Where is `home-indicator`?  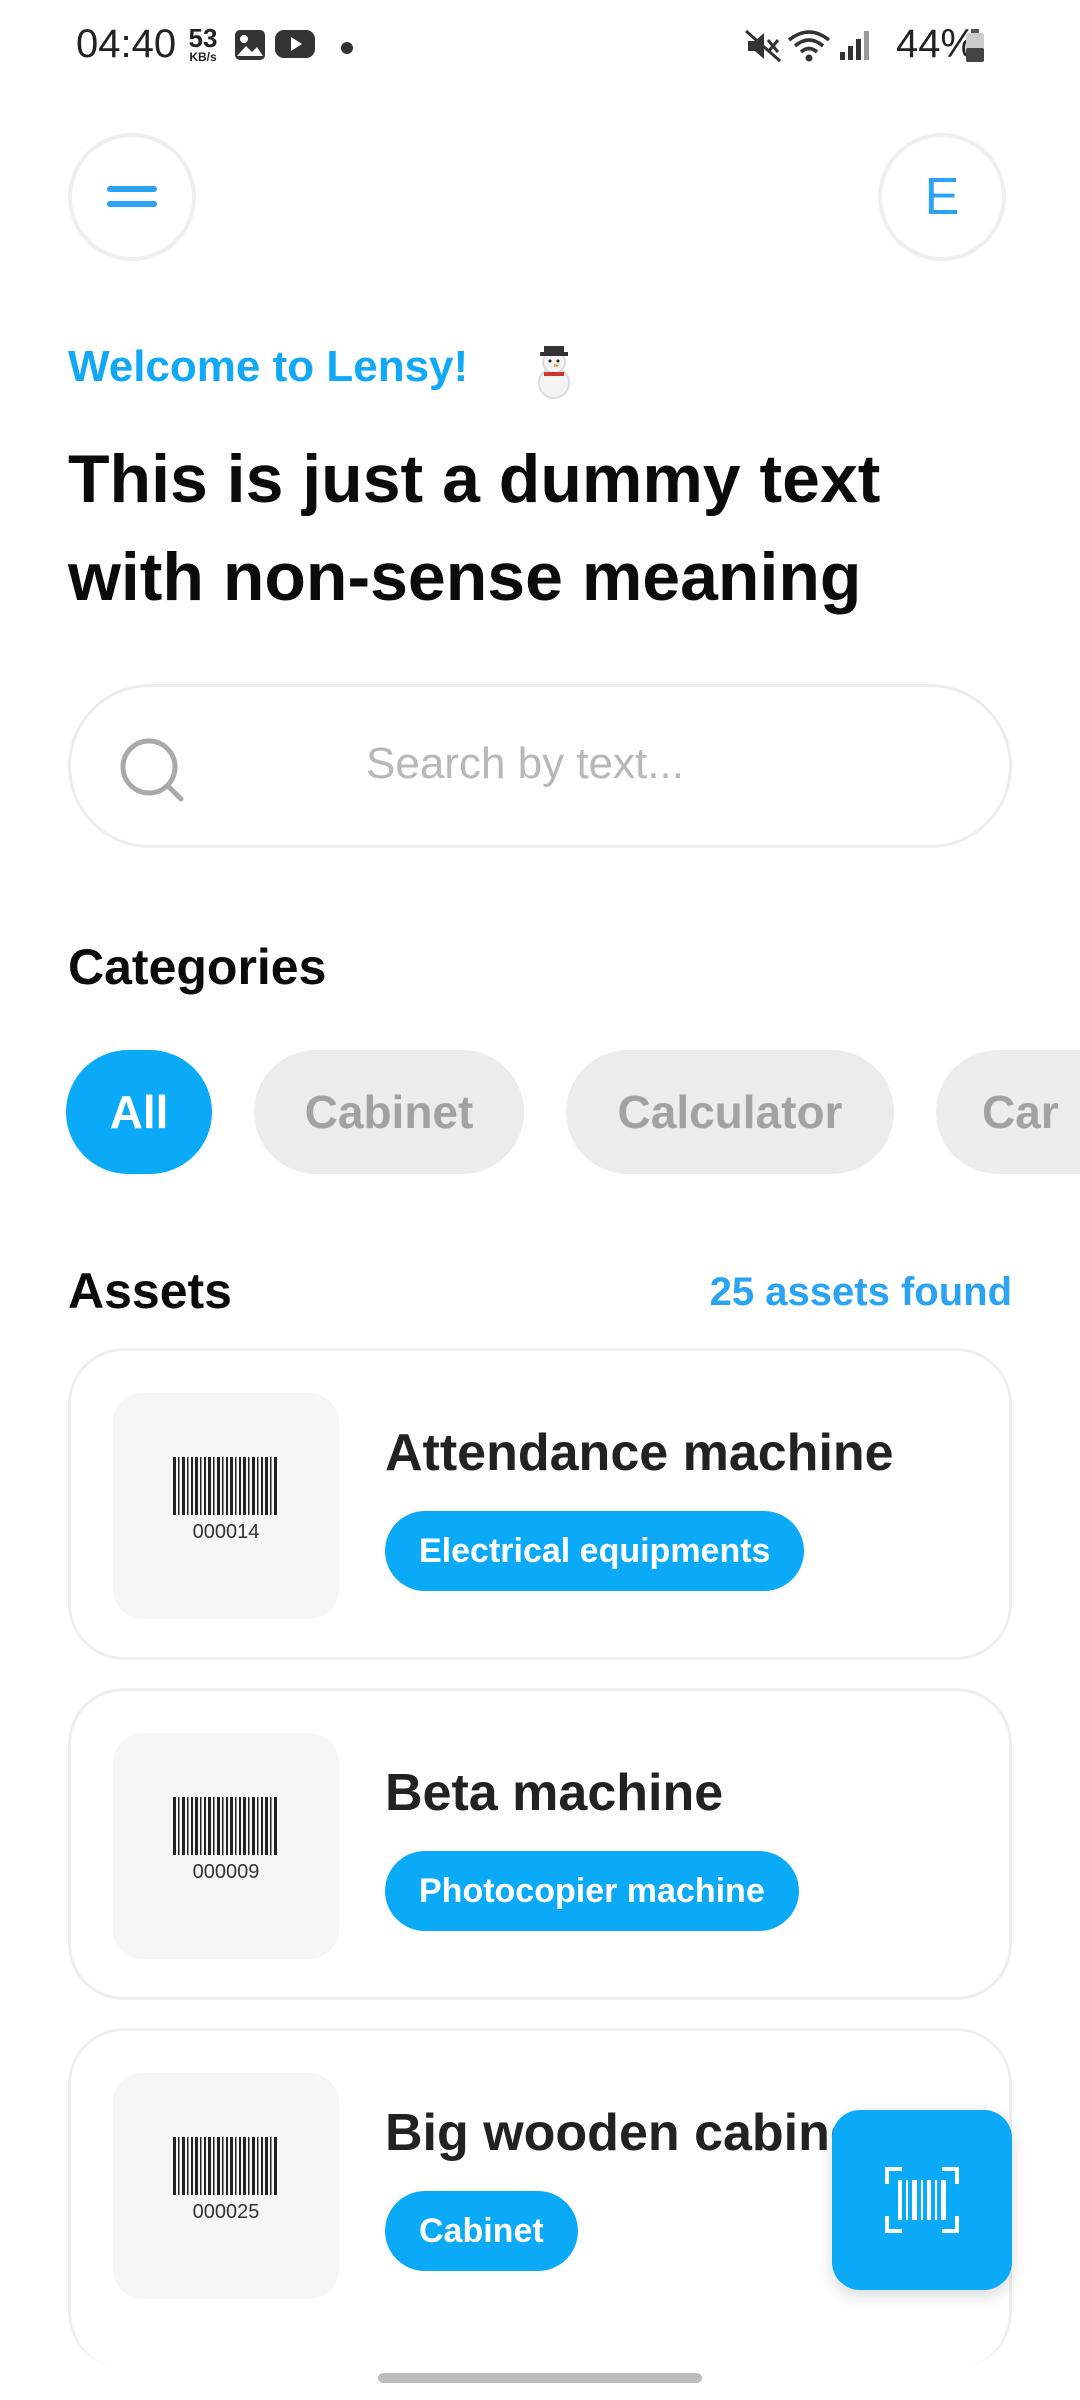
home-indicator is located at coordinates (540, 2378).